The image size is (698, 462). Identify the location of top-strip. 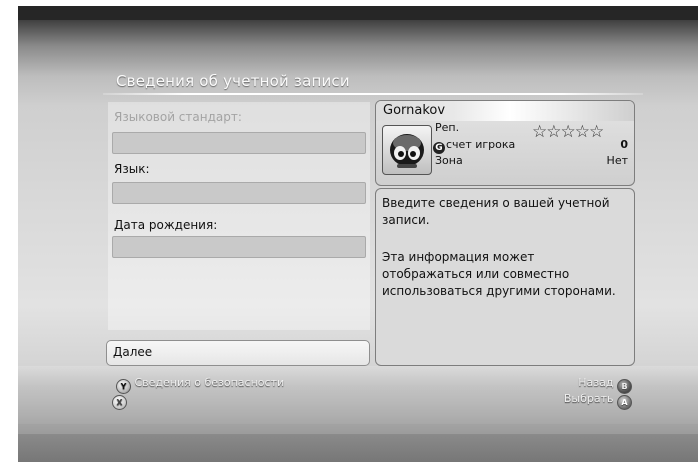
(358, 13).